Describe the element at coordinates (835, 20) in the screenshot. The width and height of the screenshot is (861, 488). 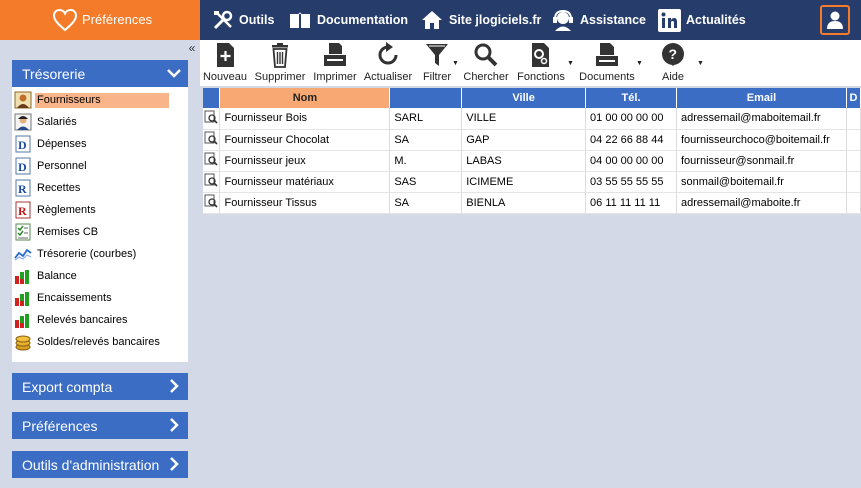
I see `user-account-button` at that location.